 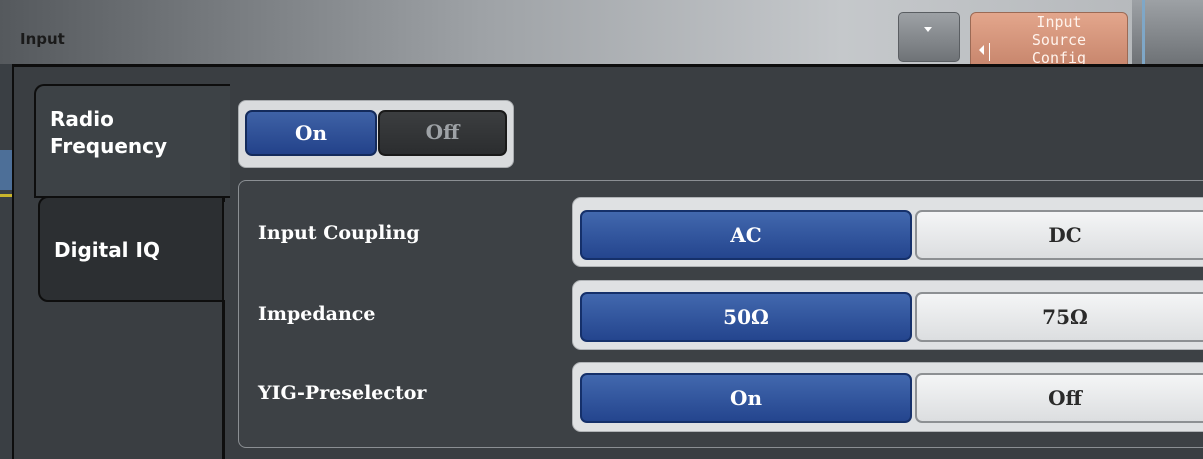 What do you see at coordinates (223, 199) in the screenshot?
I see `tab-divider-top` at bounding box center [223, 199].